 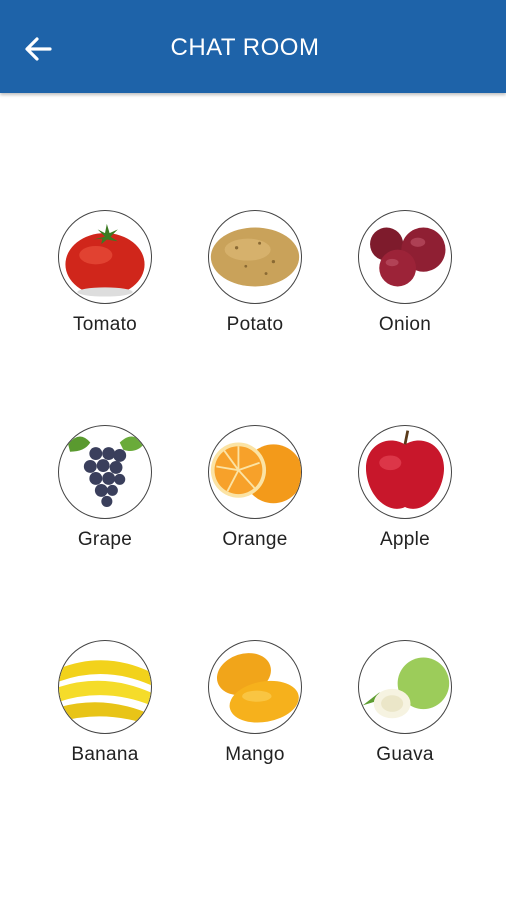 What do you see at coordinates (405, 324) in the screenshot?
I see `tile-label: Onion` at bounding box center [405, 324].